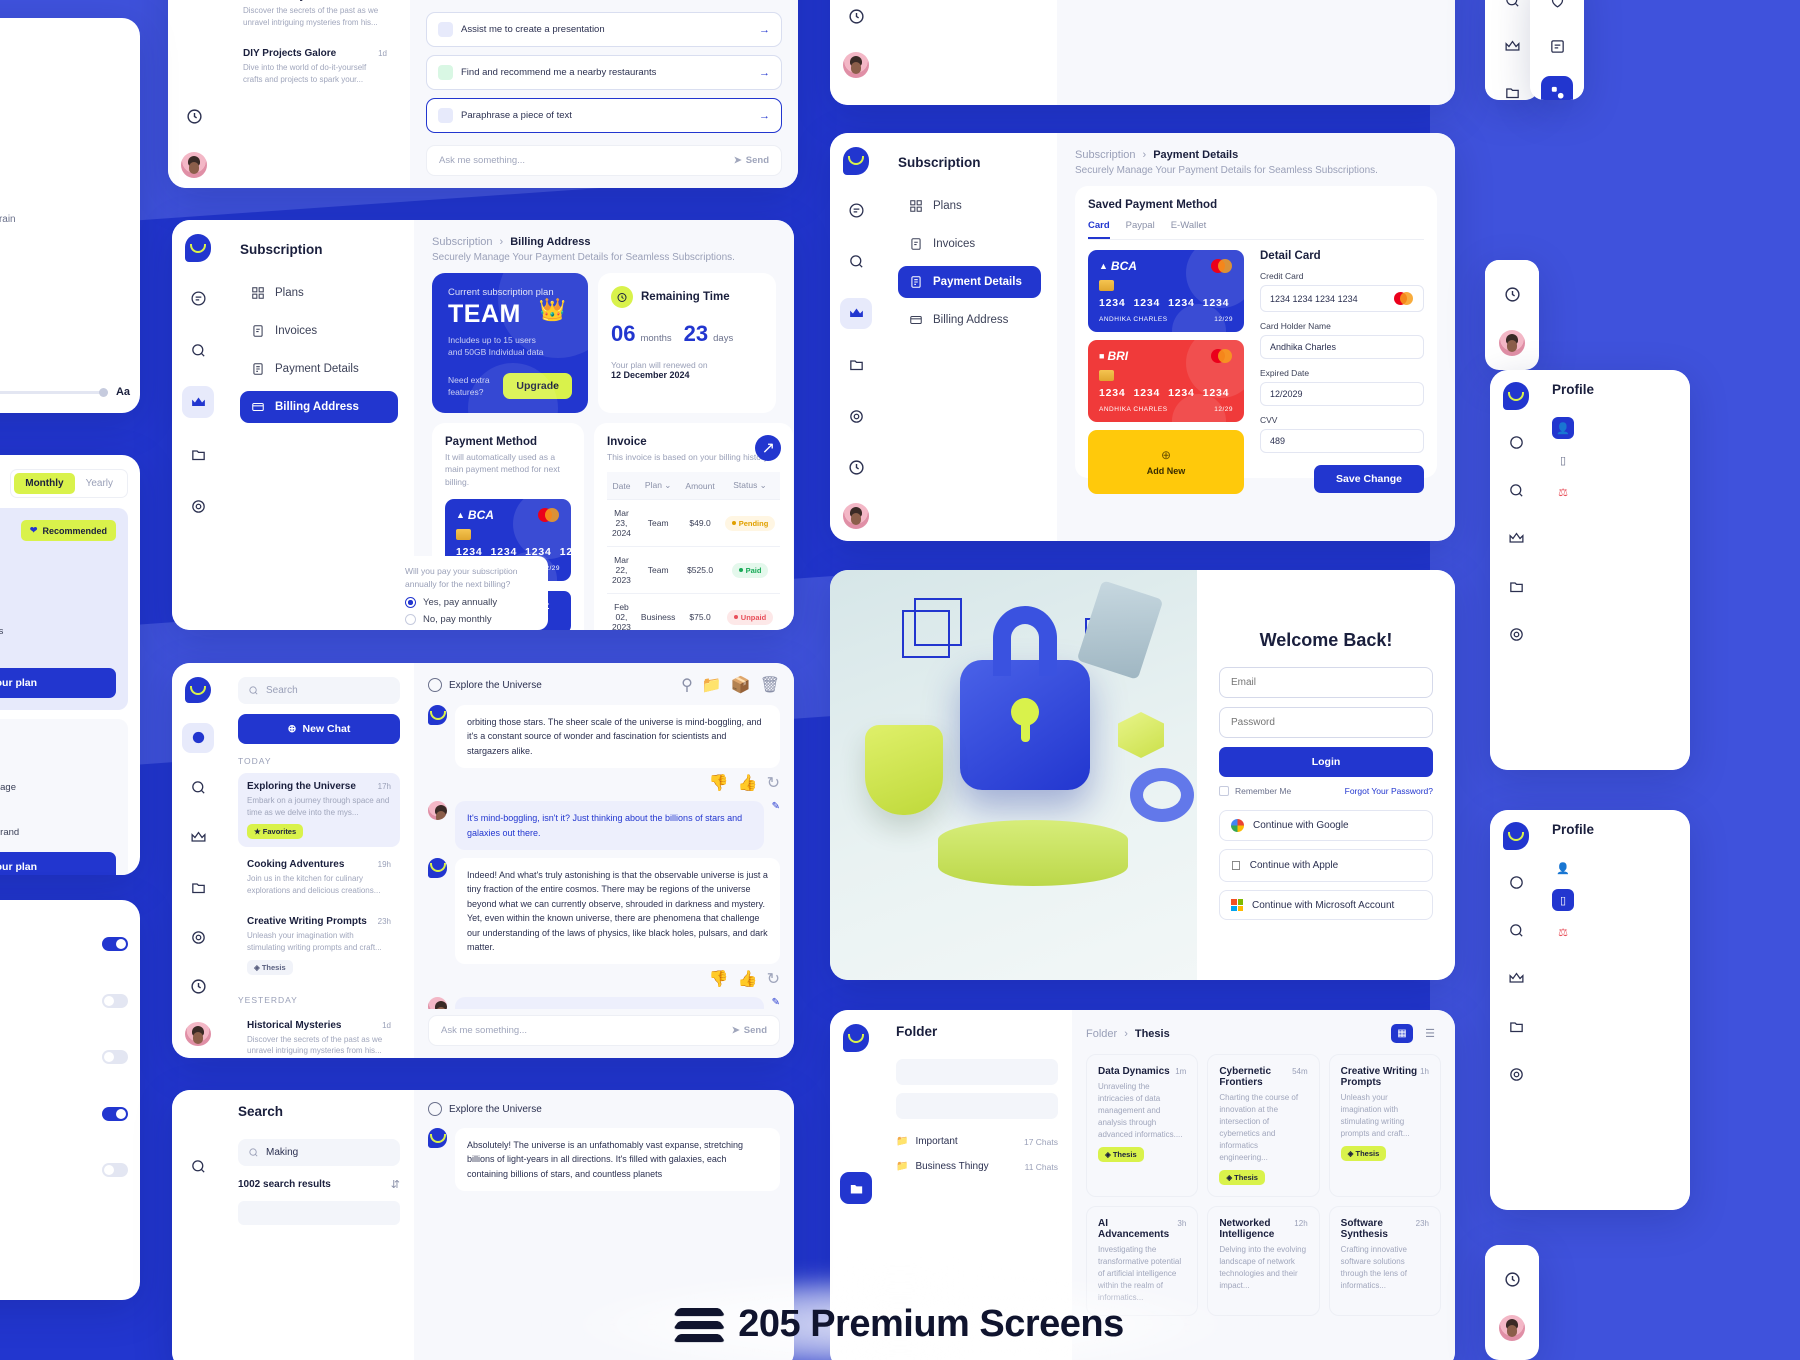 The image size is (1800, 1360). What do you see at coordinates (977, 1166) in the screenshot?
I see `folder-sidebar-item: 📁 Business Thingy 11 Chats` at bounding box center [977, 1166].